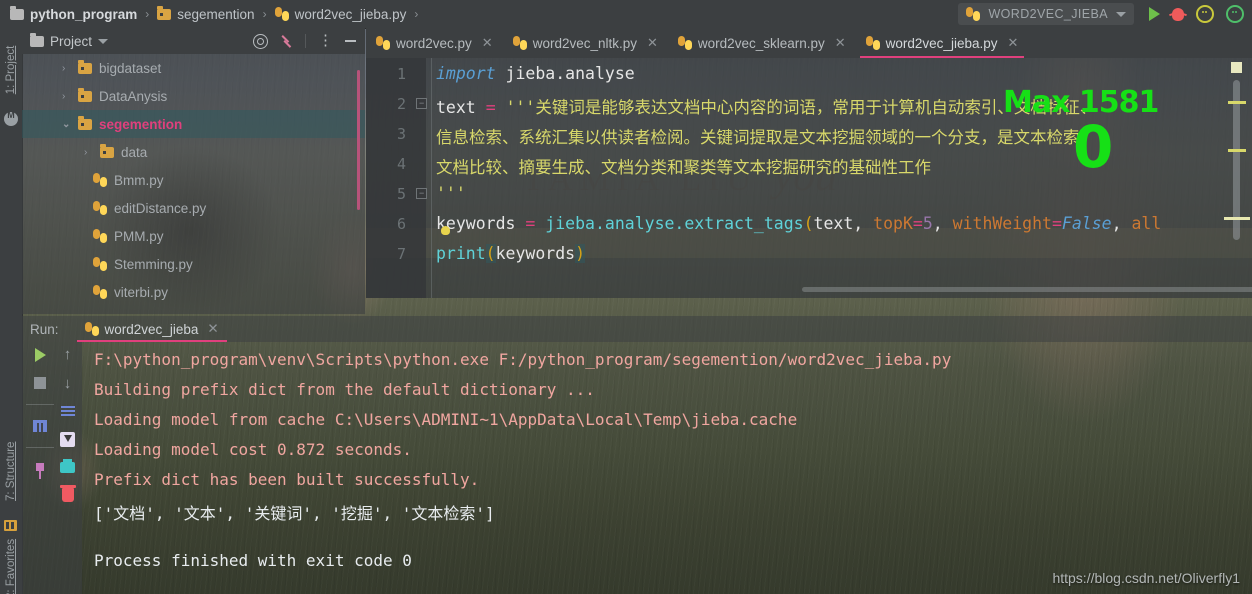 The height and width of the screenshot is (594, 1252). What do you see at coordinates (130, 68) in the screenshot?
I see `tree-node-label: bigdataset` at bounding box center [130, 68].